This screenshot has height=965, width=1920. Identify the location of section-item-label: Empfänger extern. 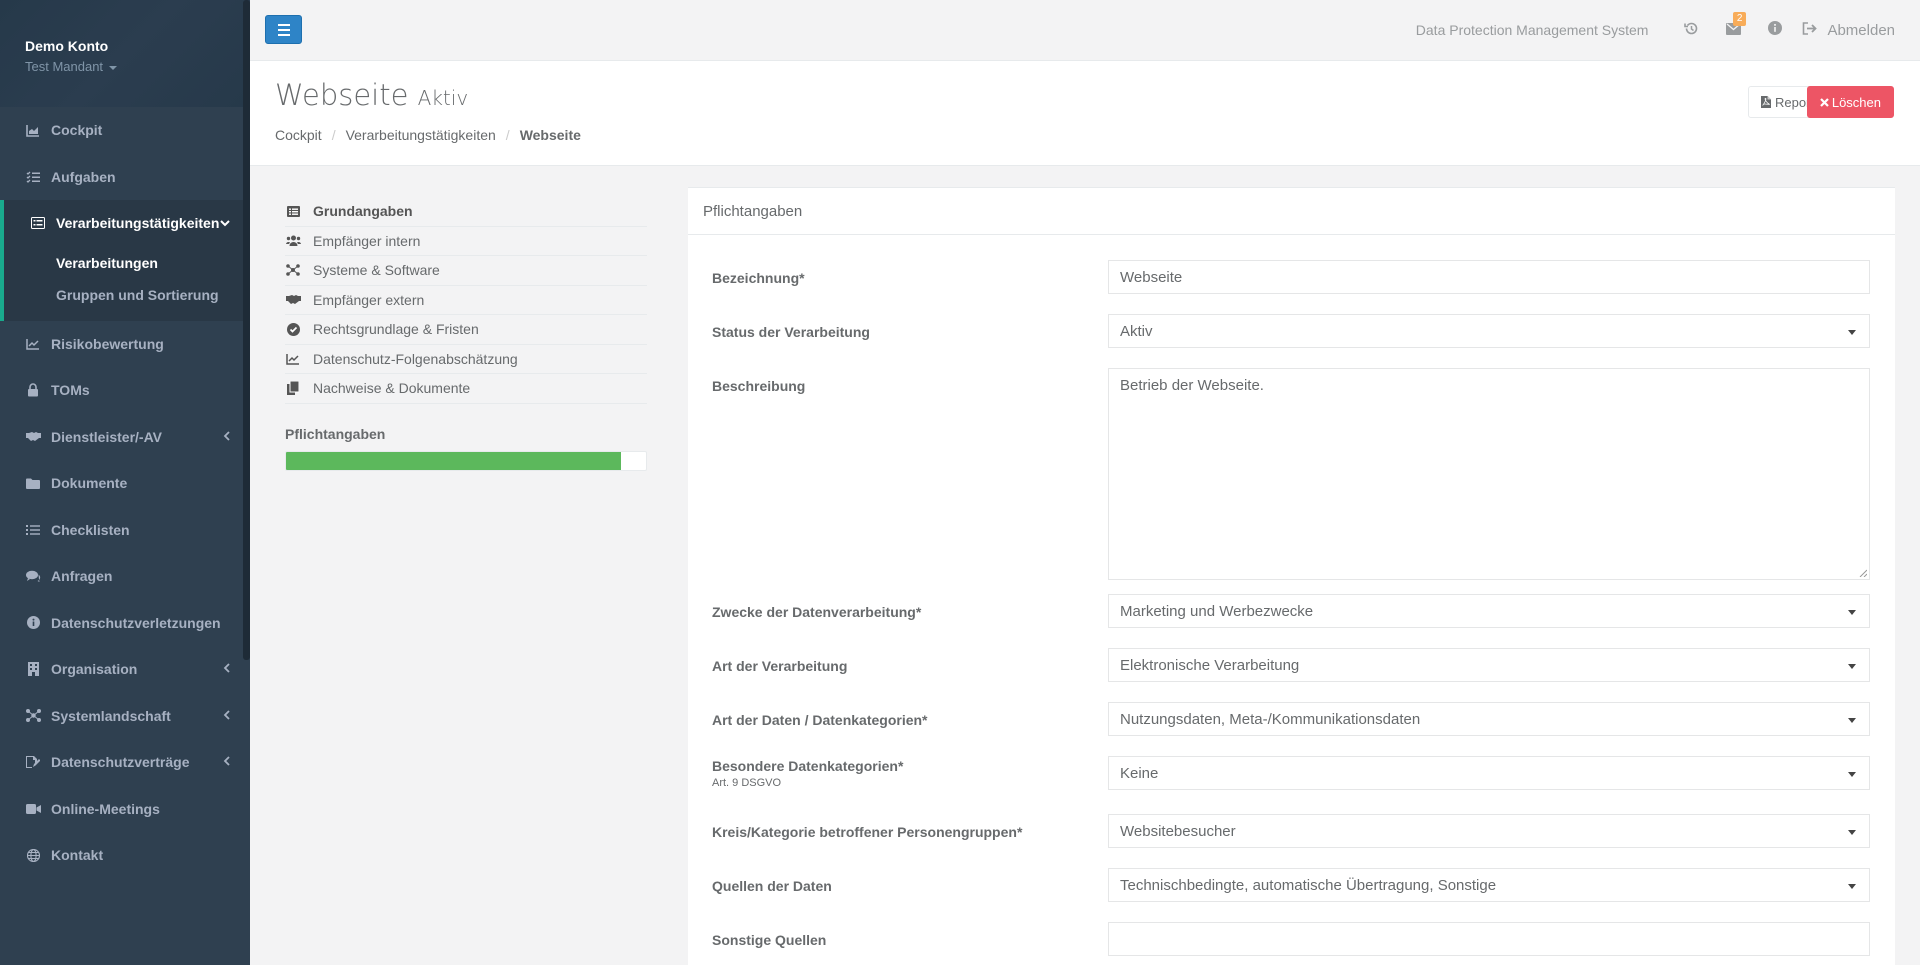
(369, 299).